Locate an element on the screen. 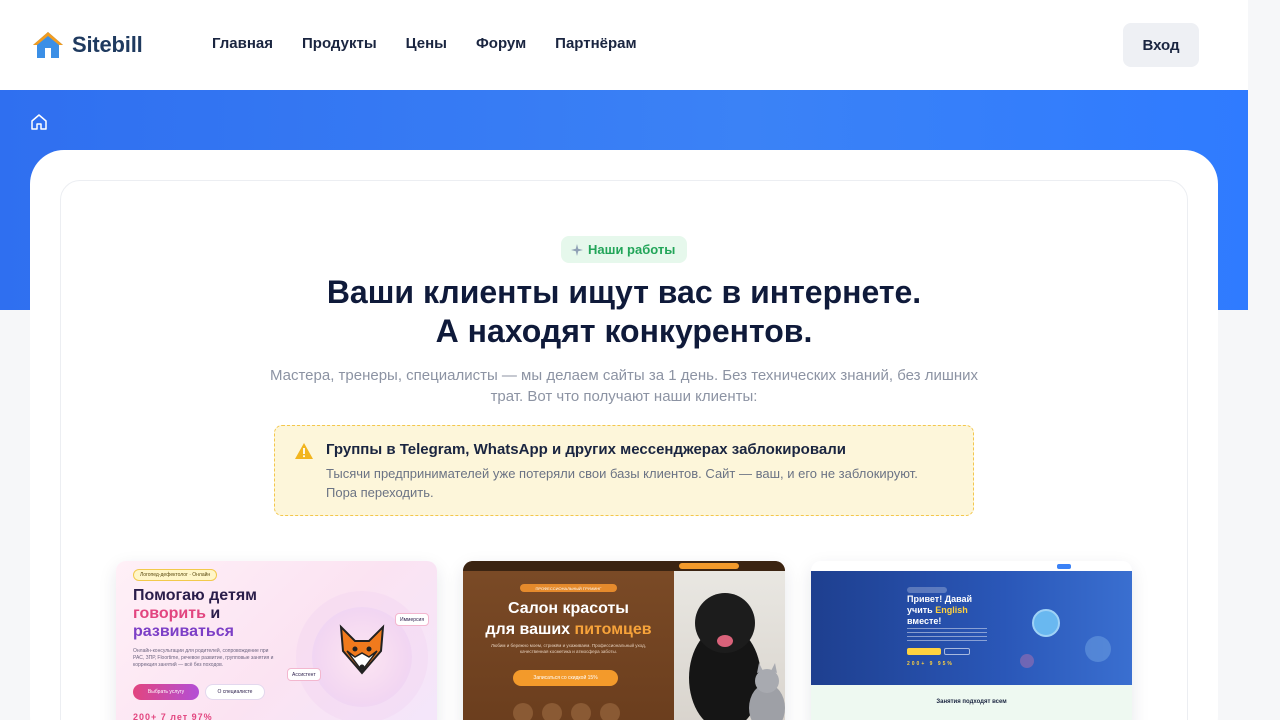 The image size is (1280, 720). showcase-pet-icons is located at coordinates (566, 711).